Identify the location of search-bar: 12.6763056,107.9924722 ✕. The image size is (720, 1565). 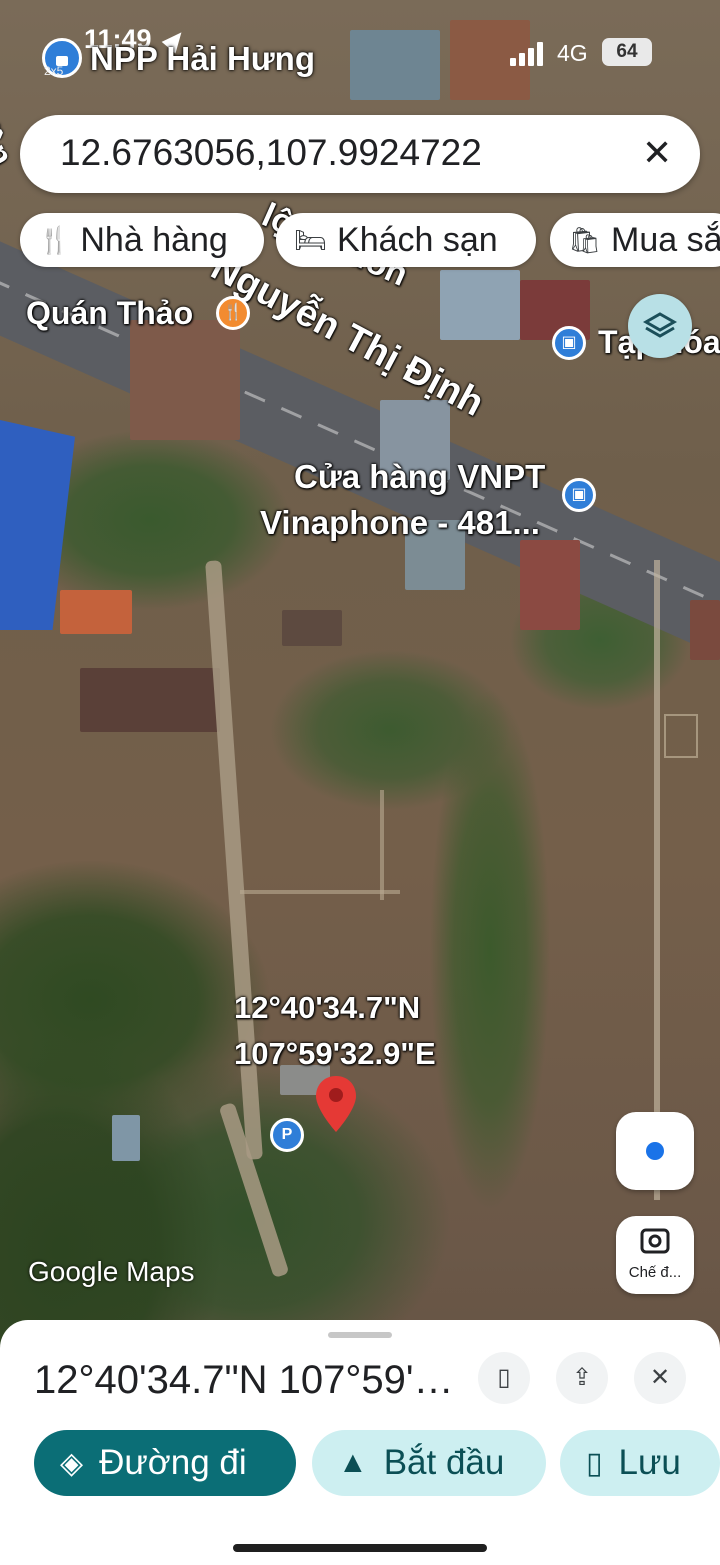
(360, 154).